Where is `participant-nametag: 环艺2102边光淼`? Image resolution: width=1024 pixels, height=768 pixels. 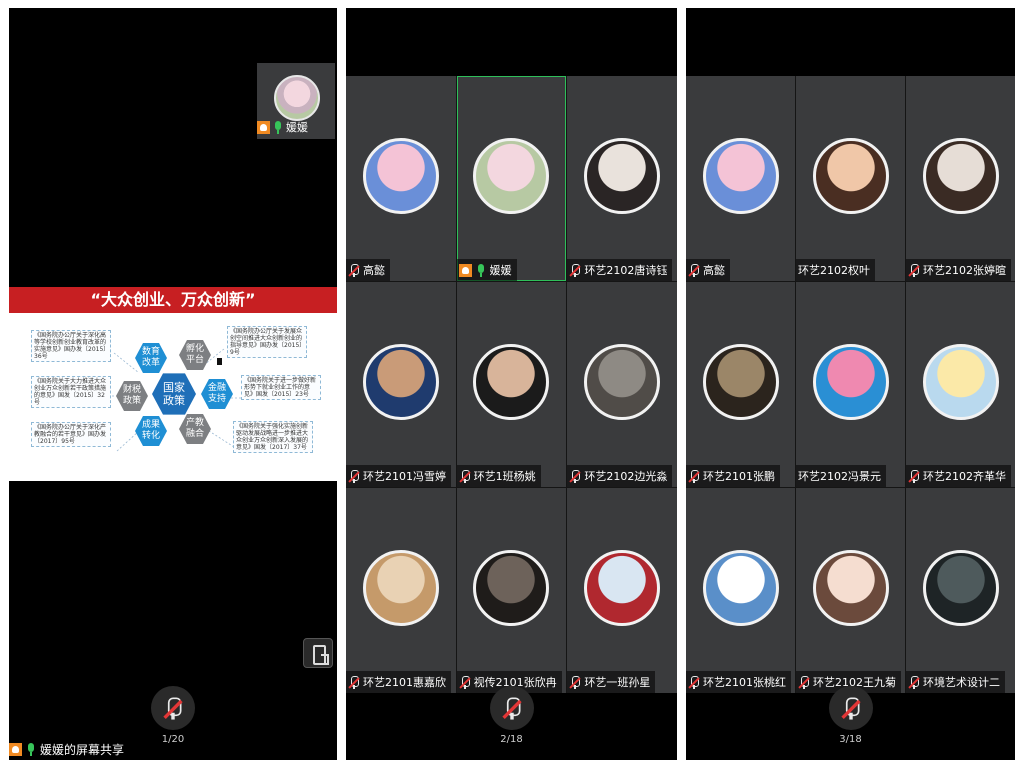 participant-nametag: 环艺2102边光淼 is located at coordinates (620, 476).